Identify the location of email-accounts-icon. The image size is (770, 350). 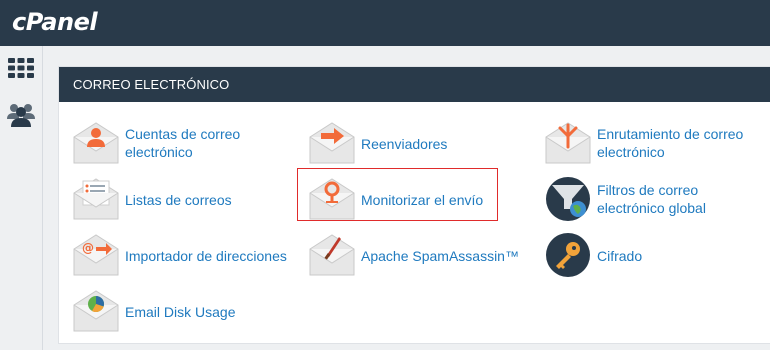
(96, 143).